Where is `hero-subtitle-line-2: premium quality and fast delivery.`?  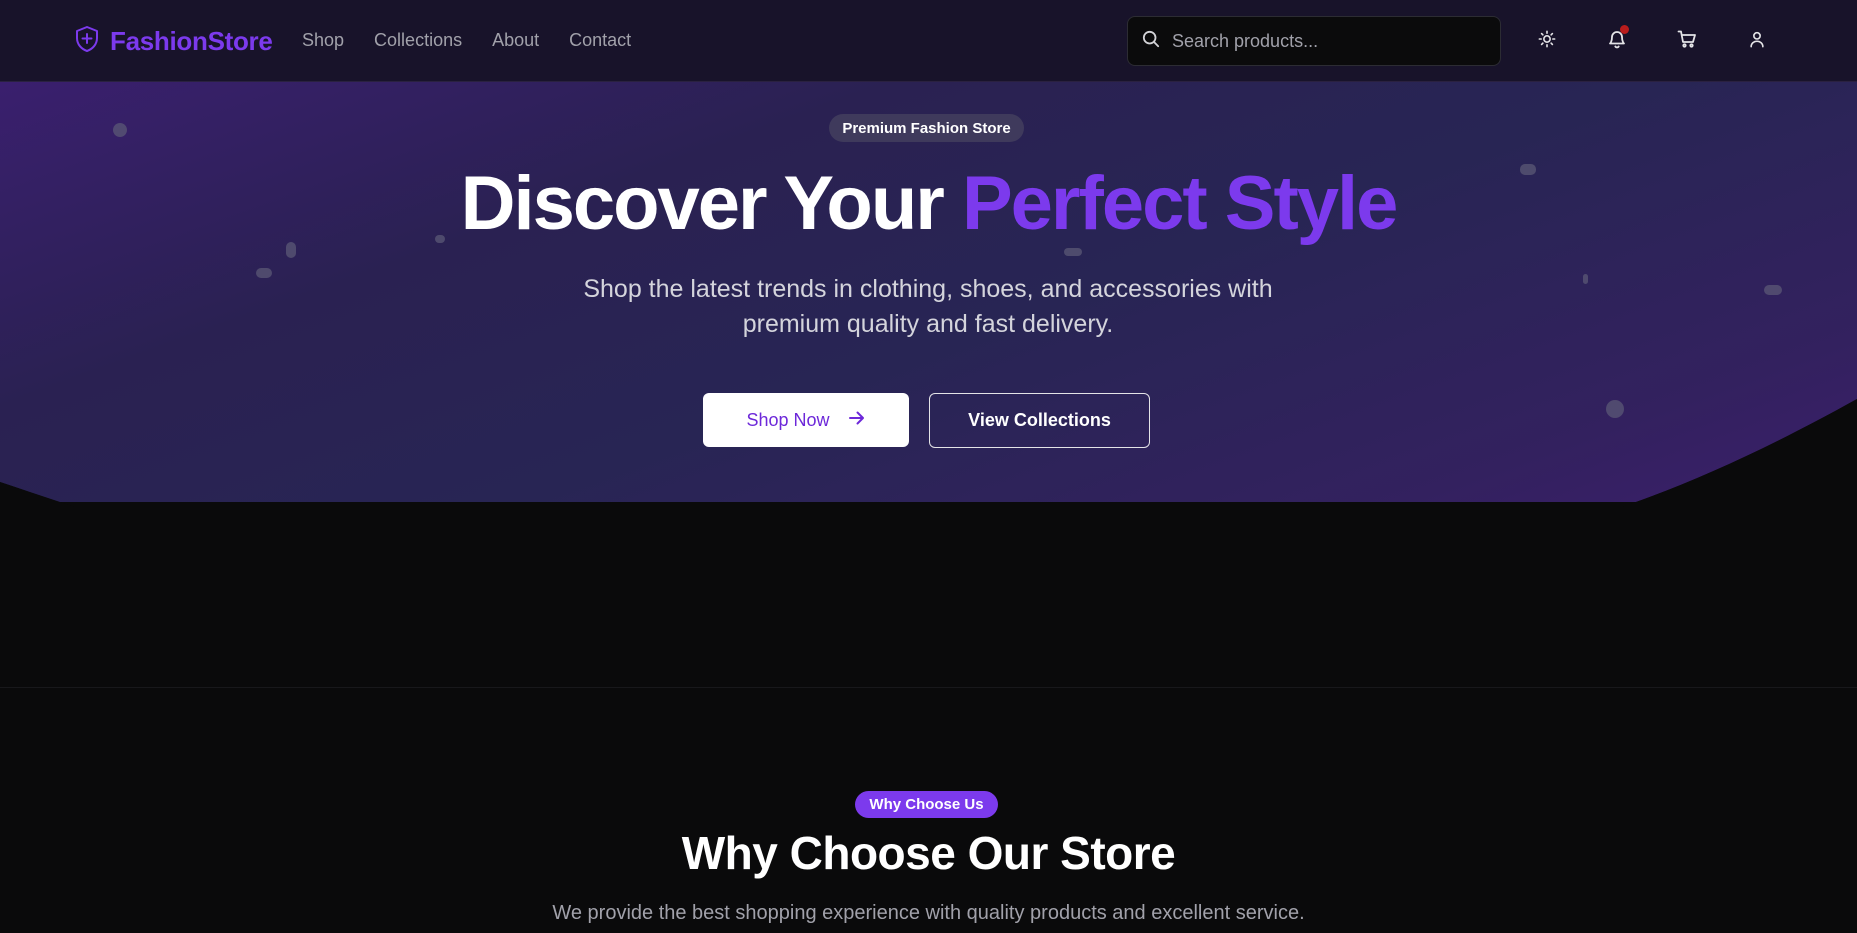
hero-subtitle-line-2: premium quality and fast delivery. is located at coordinates (928, 324).